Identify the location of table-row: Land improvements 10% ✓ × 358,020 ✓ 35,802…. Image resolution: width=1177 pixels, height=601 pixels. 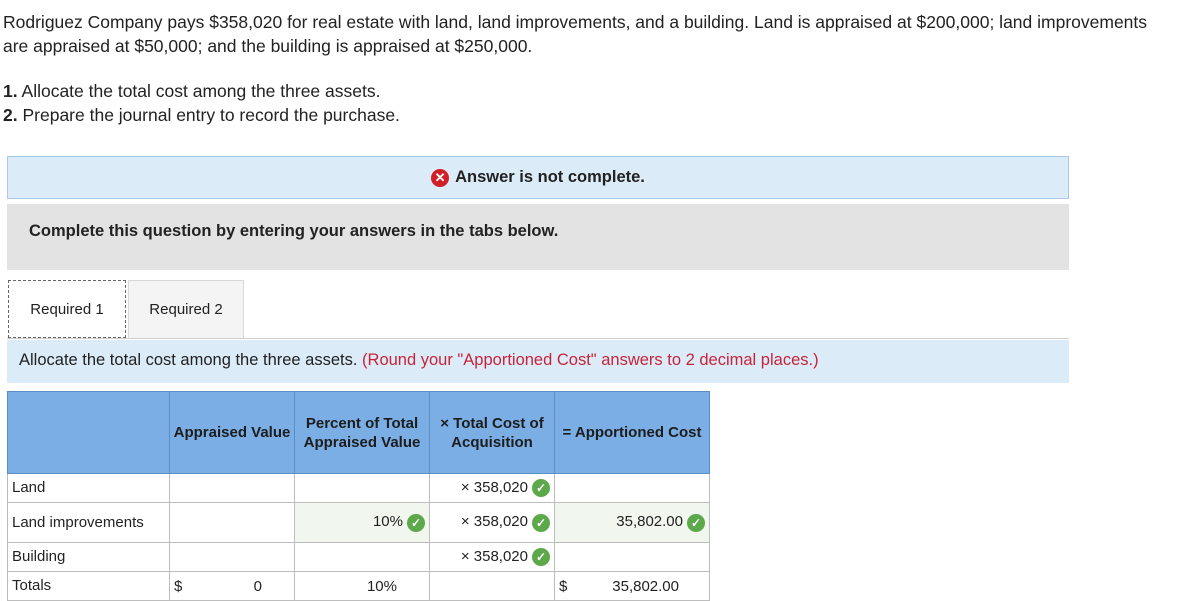
(358, 522).